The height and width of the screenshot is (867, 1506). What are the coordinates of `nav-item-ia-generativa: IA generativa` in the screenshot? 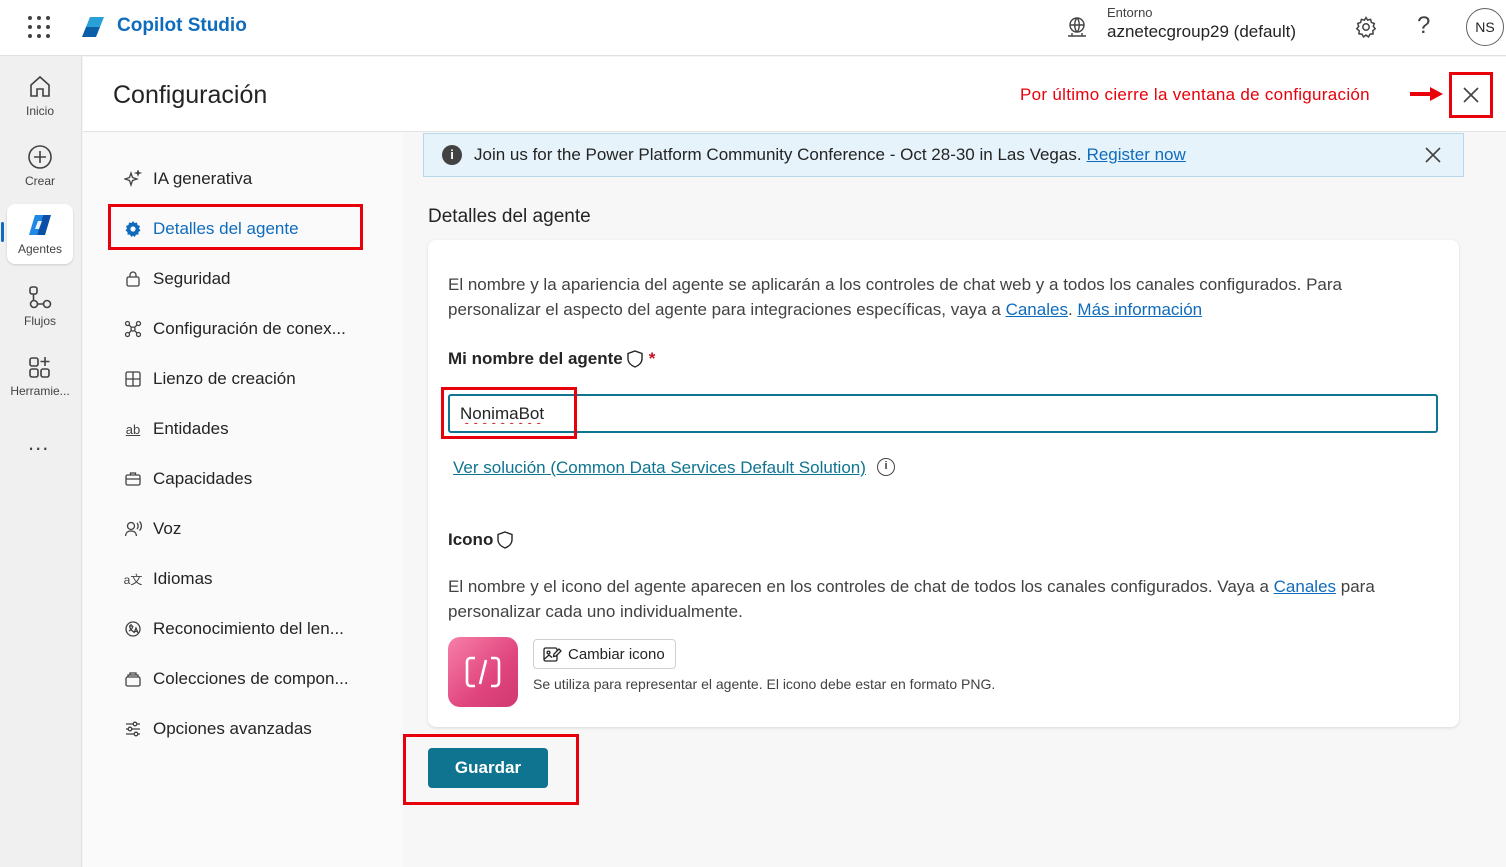 It's located at (187, 179).